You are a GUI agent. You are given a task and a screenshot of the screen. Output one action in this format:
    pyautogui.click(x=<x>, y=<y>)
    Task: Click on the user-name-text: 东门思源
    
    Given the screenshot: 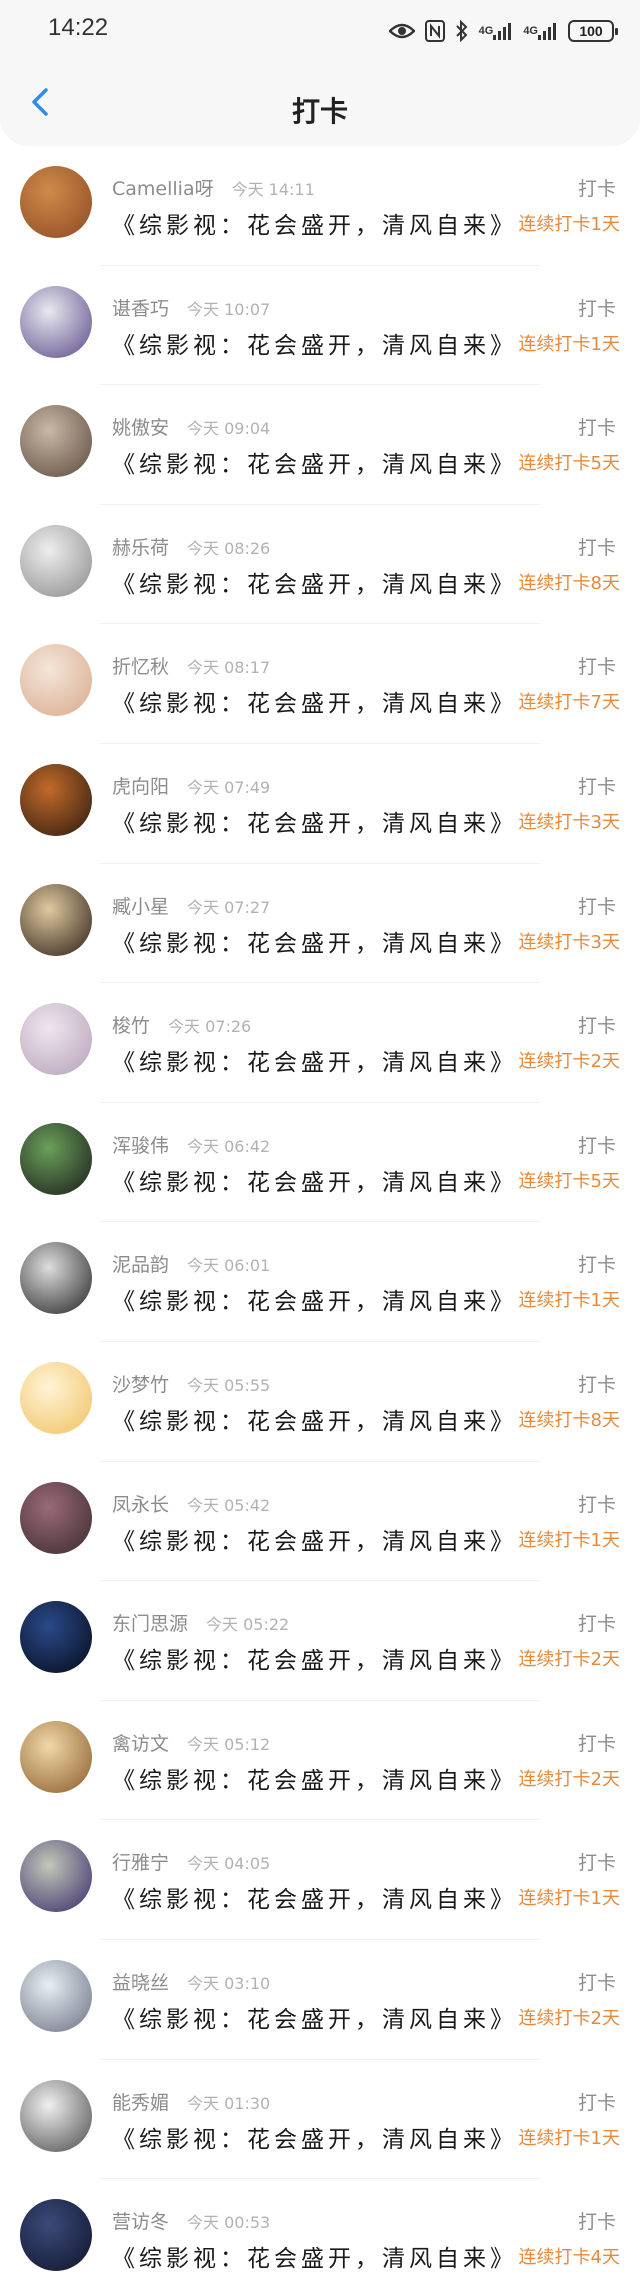 What is the action you would take?
    pyautogui.click(x=150, y=1624)
    